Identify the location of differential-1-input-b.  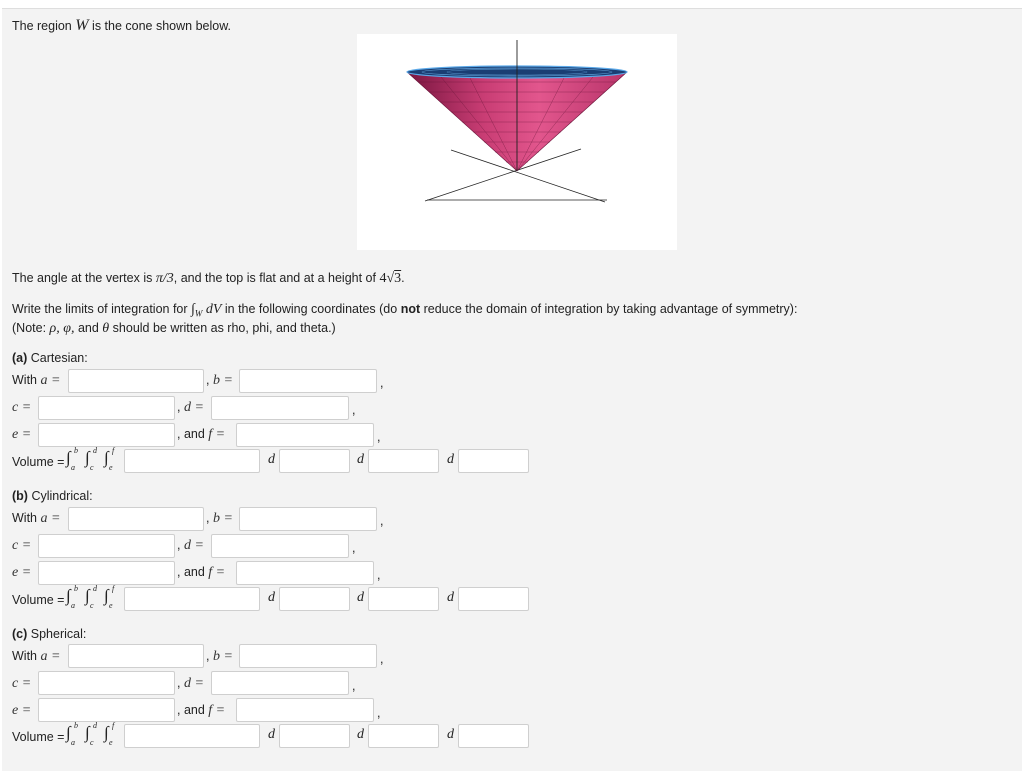
(314, 599).